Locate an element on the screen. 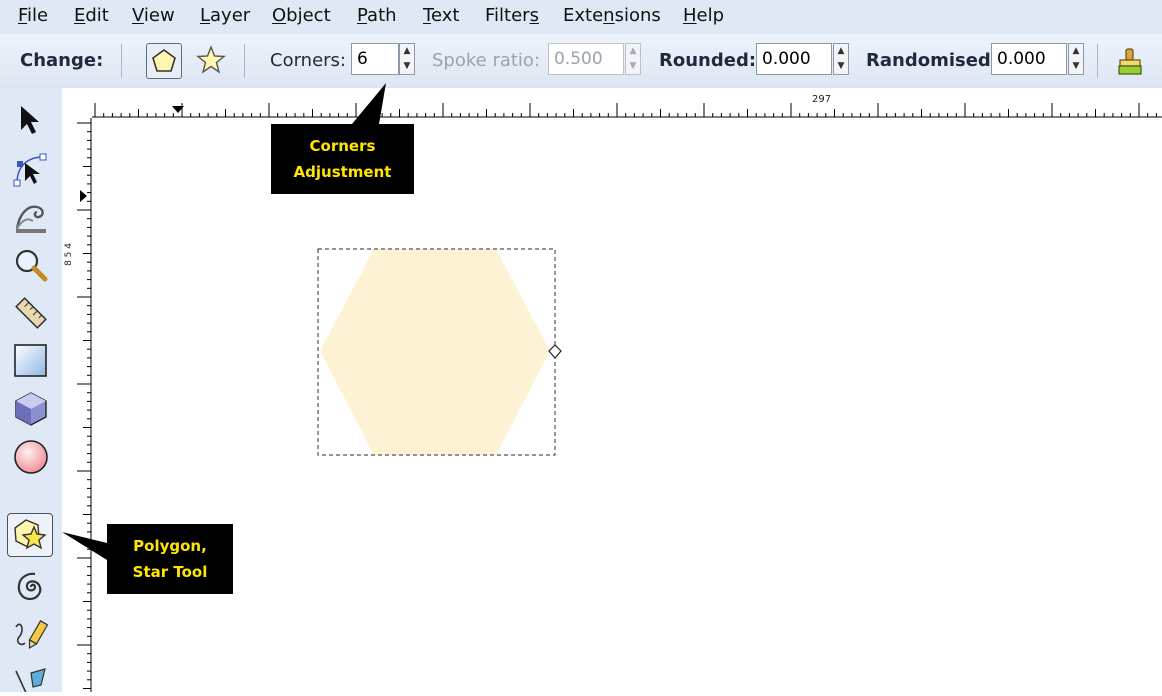 Image resolution: width=1162 pixels, height=696 pixels. menu-extensions-accel: n is located at coordinates (609, 15).